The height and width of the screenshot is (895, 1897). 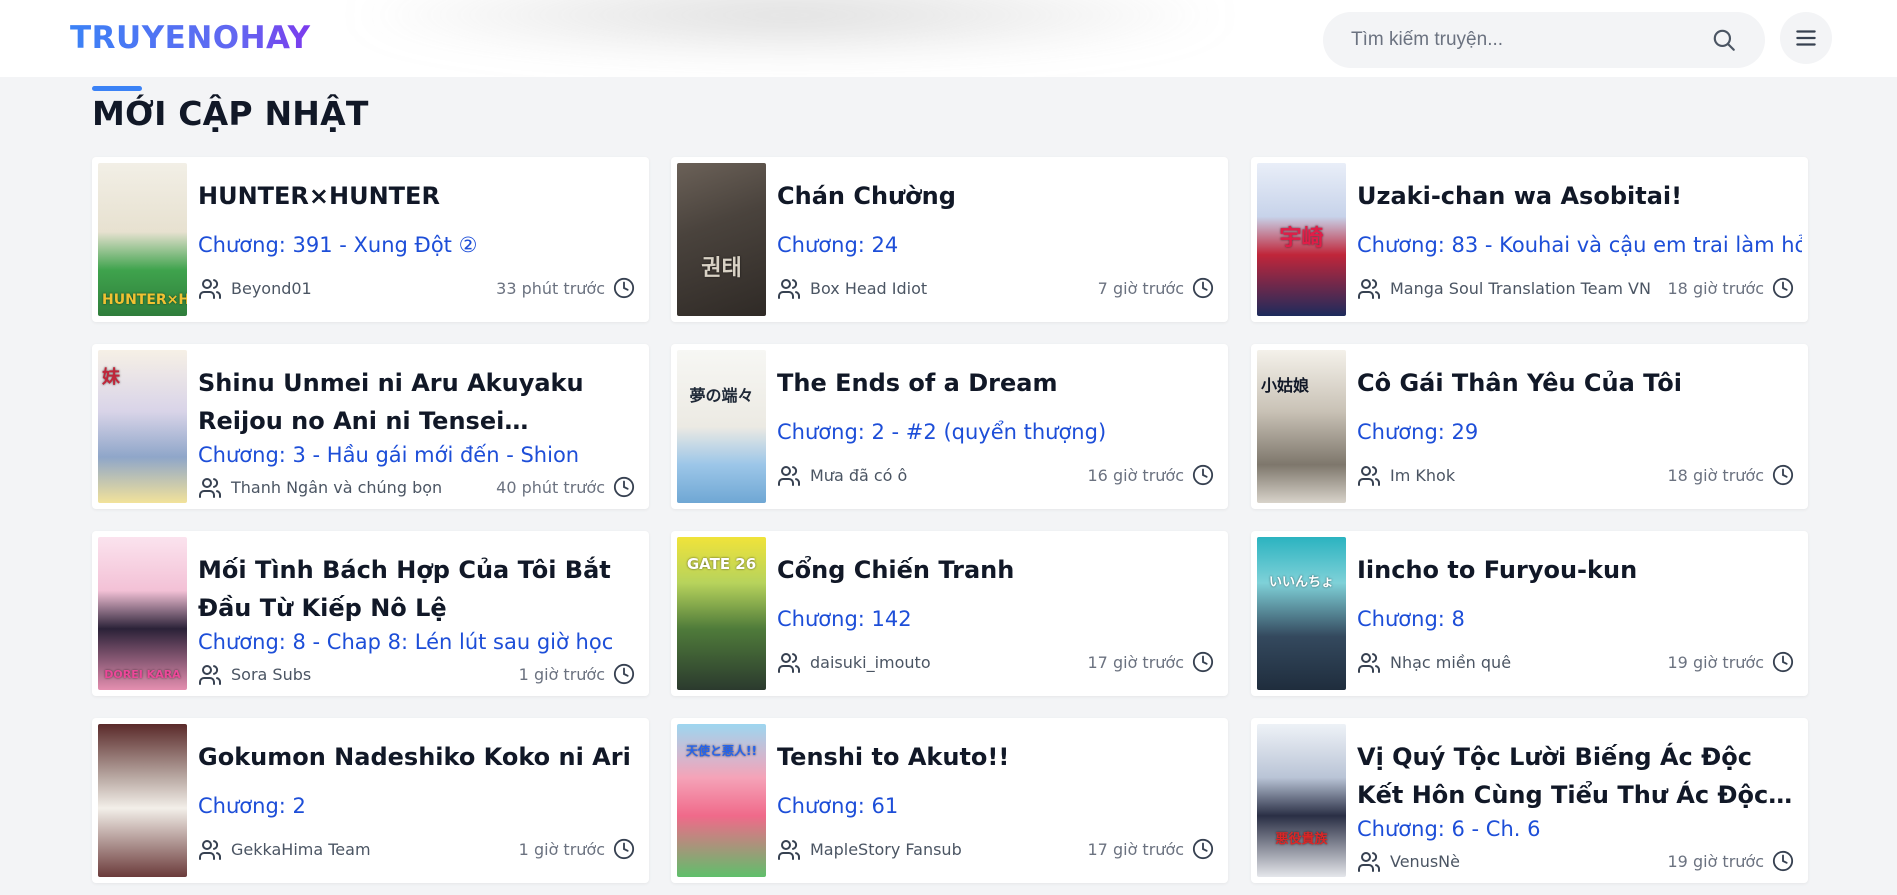 What do you see at coordinates (997, 383) in the screenshot?
I see `manga-title: The Ends of a Dream` at bounding box center [997, 383].